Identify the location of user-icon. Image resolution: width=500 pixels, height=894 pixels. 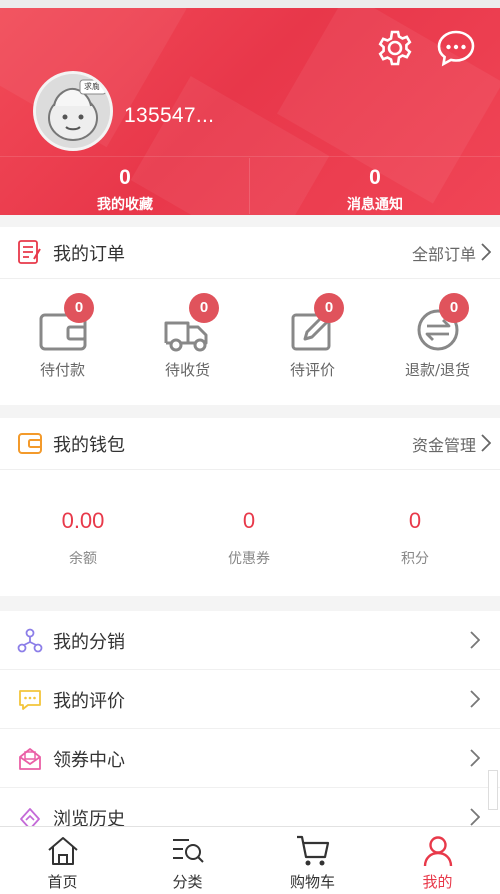
(437, 851).